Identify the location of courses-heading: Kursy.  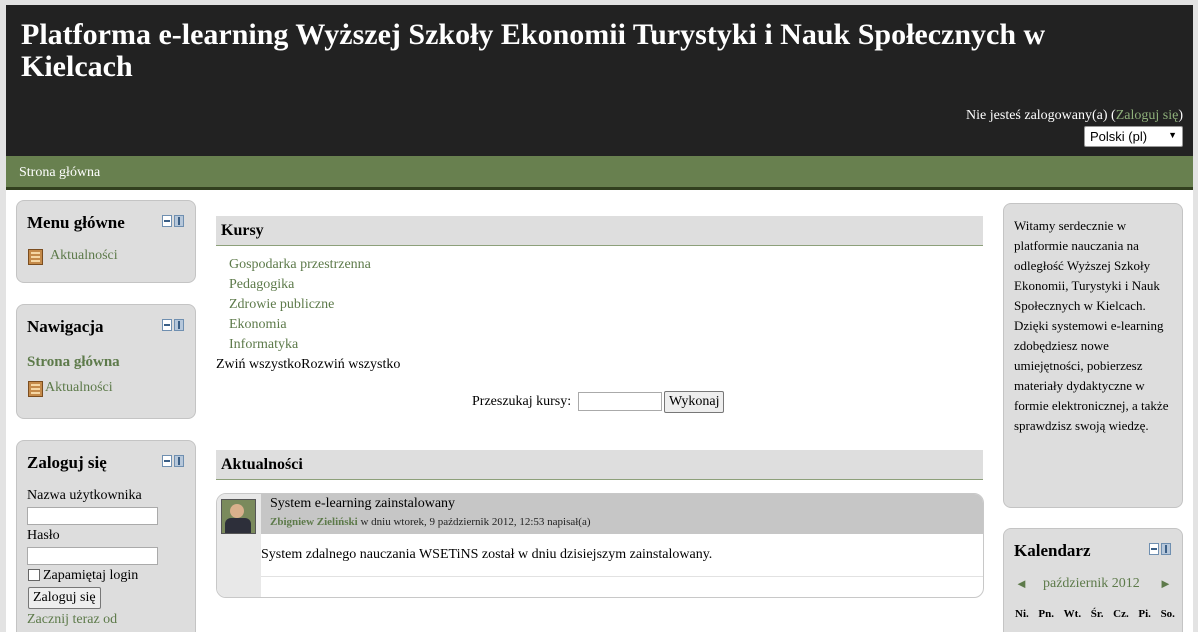
(599, 231).